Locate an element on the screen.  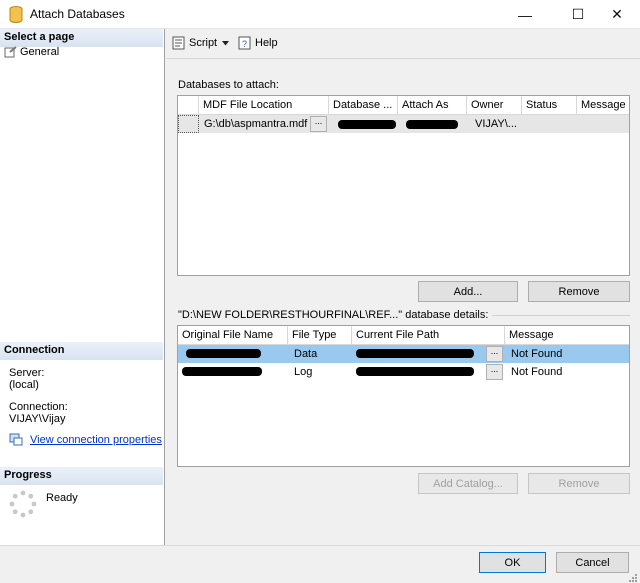
details-divider is located at coordinates (561, 315).